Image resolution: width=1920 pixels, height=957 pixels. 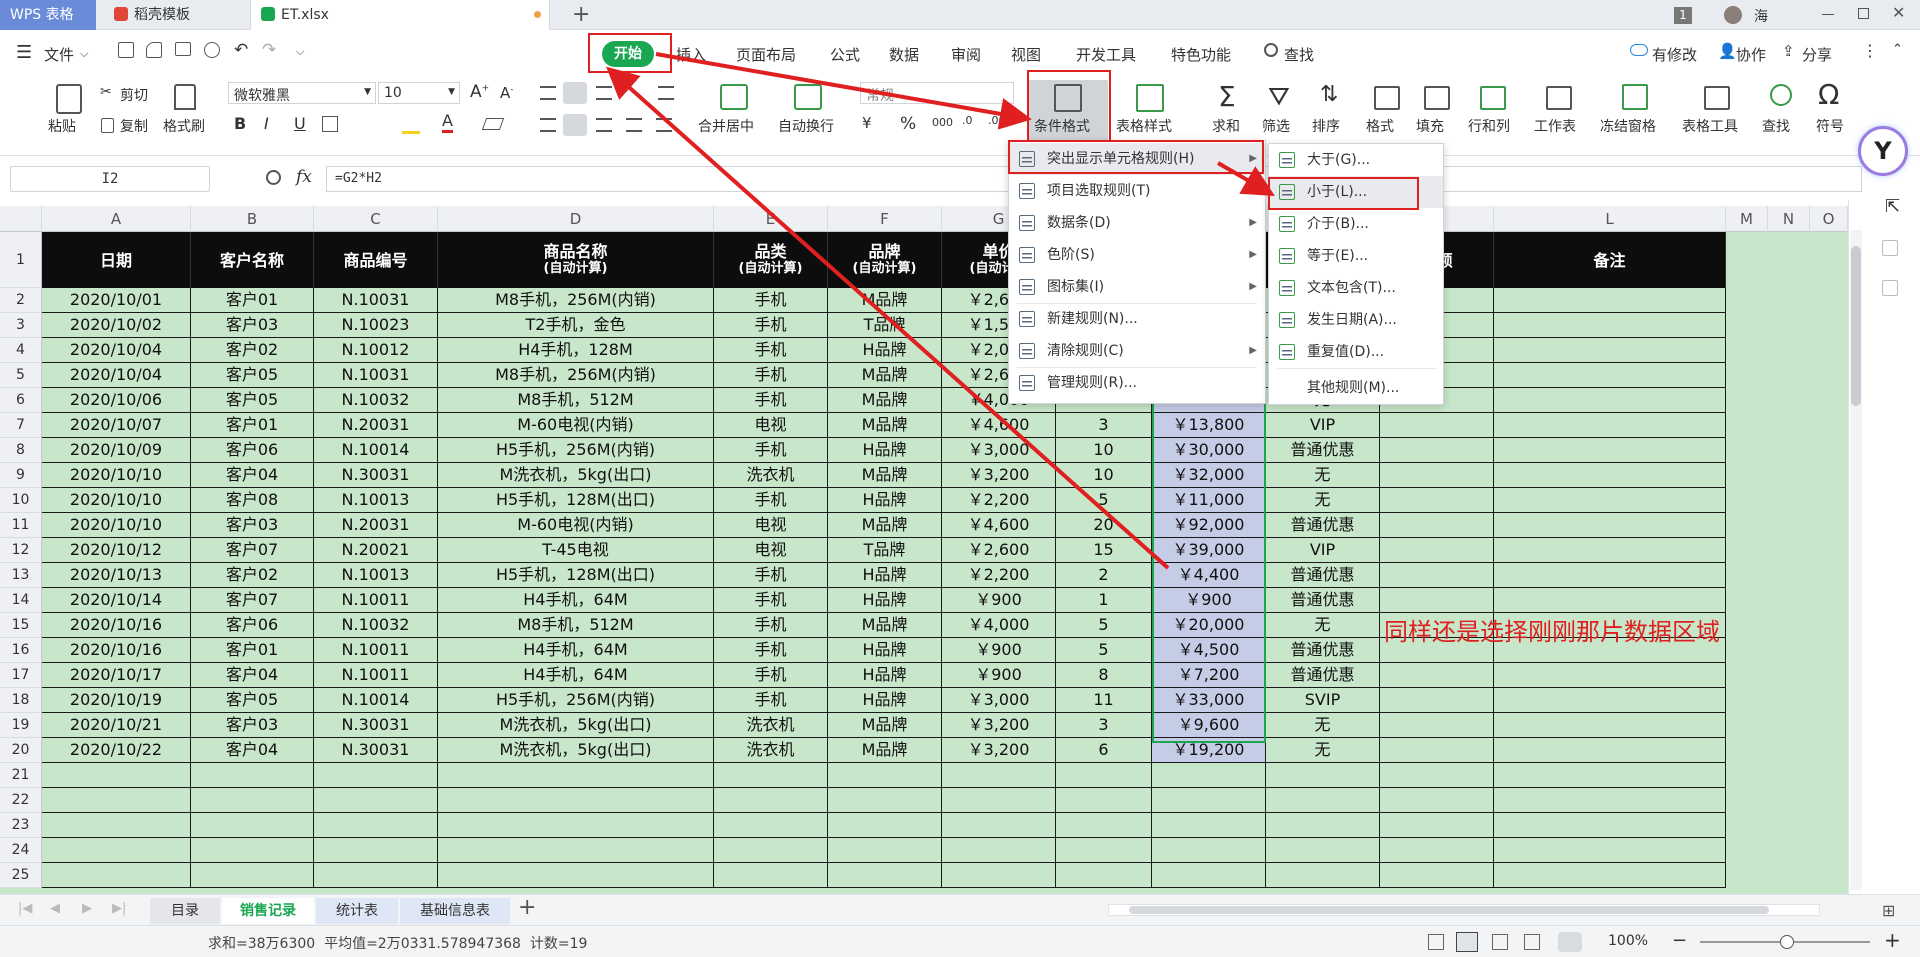 I want to click on sheet-tab-index: 目录, so click(x=185, y=911).